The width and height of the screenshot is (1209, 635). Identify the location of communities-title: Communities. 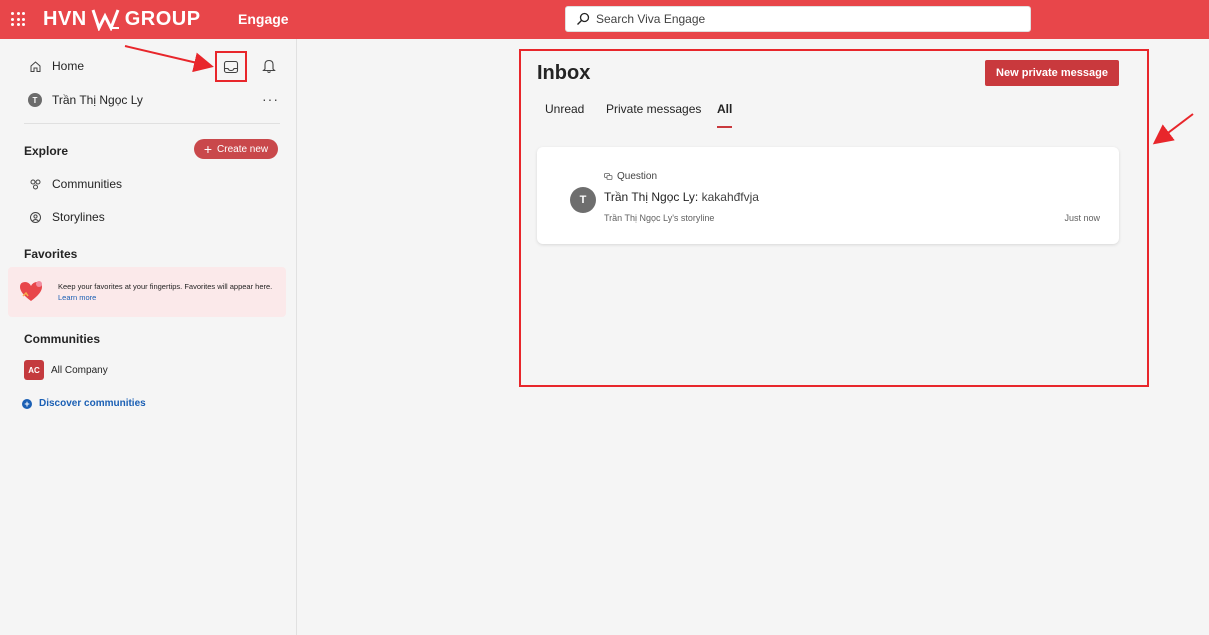
(62, 339).